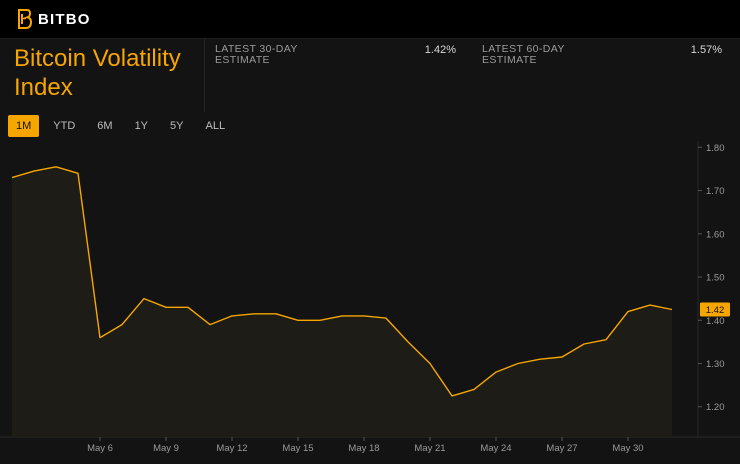 The image size is (740, 464). What do you see at coordinates (64, 19) in the screenshot?
I see `brand-name: BITBO` at bounding box center [64, 19].